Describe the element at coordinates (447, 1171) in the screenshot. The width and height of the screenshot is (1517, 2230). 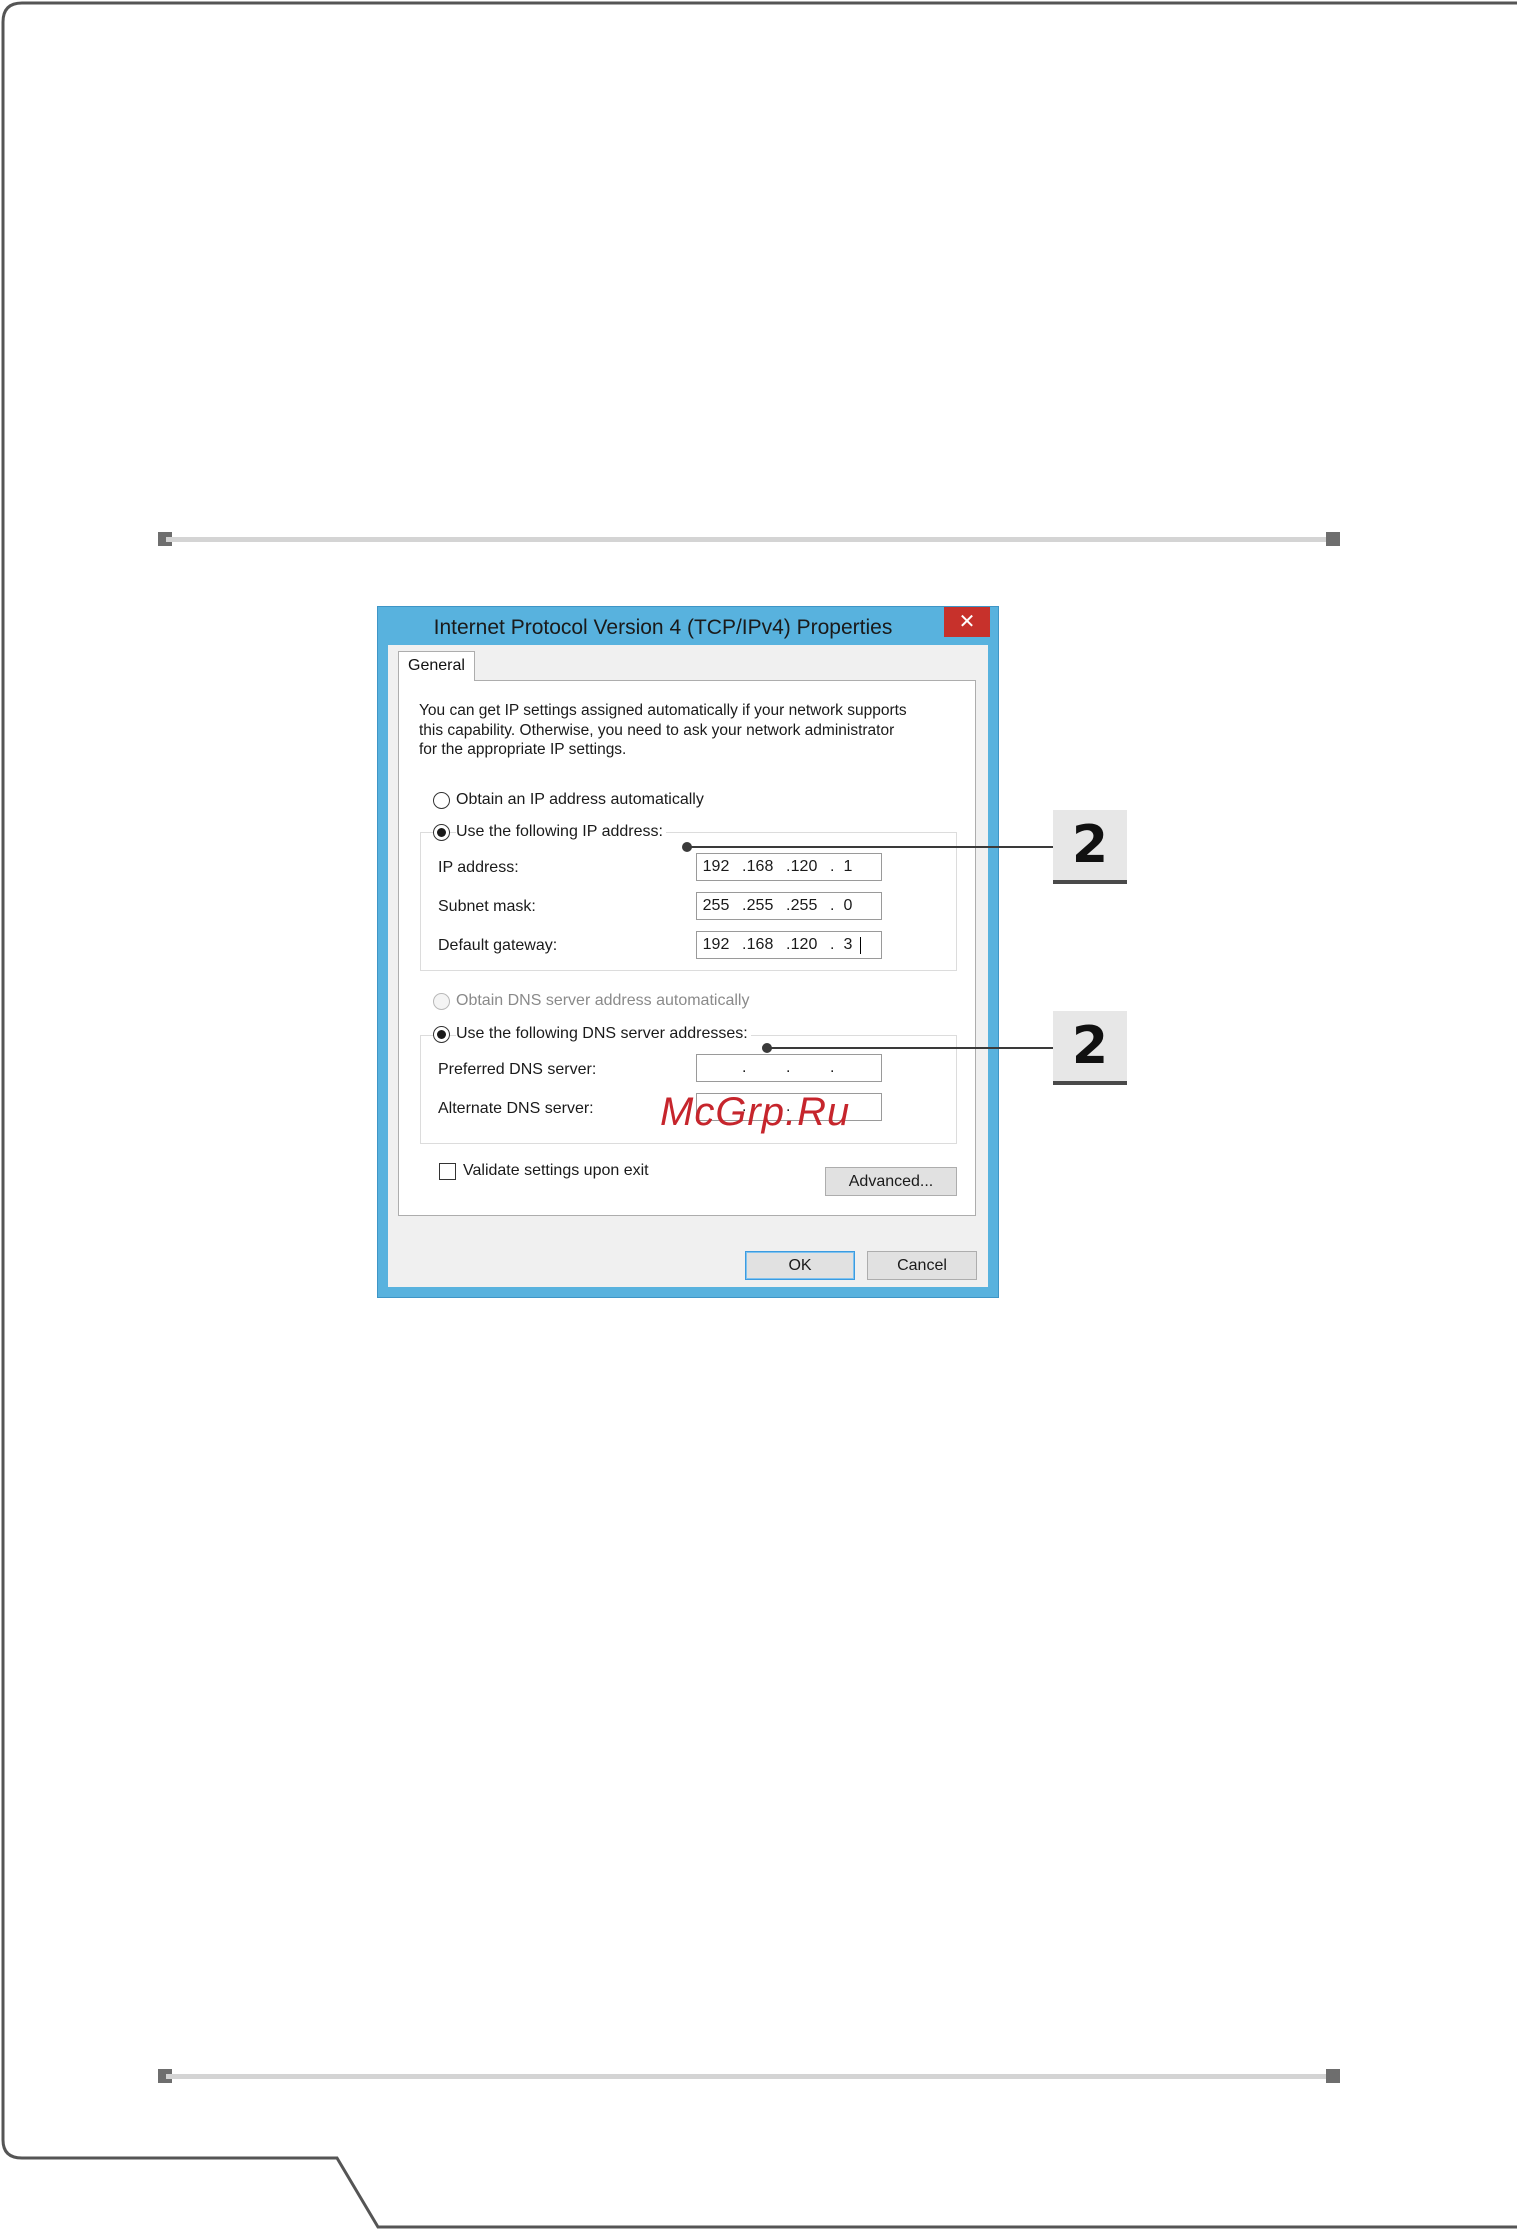
I see `validate-settings-checkbox` at that location.